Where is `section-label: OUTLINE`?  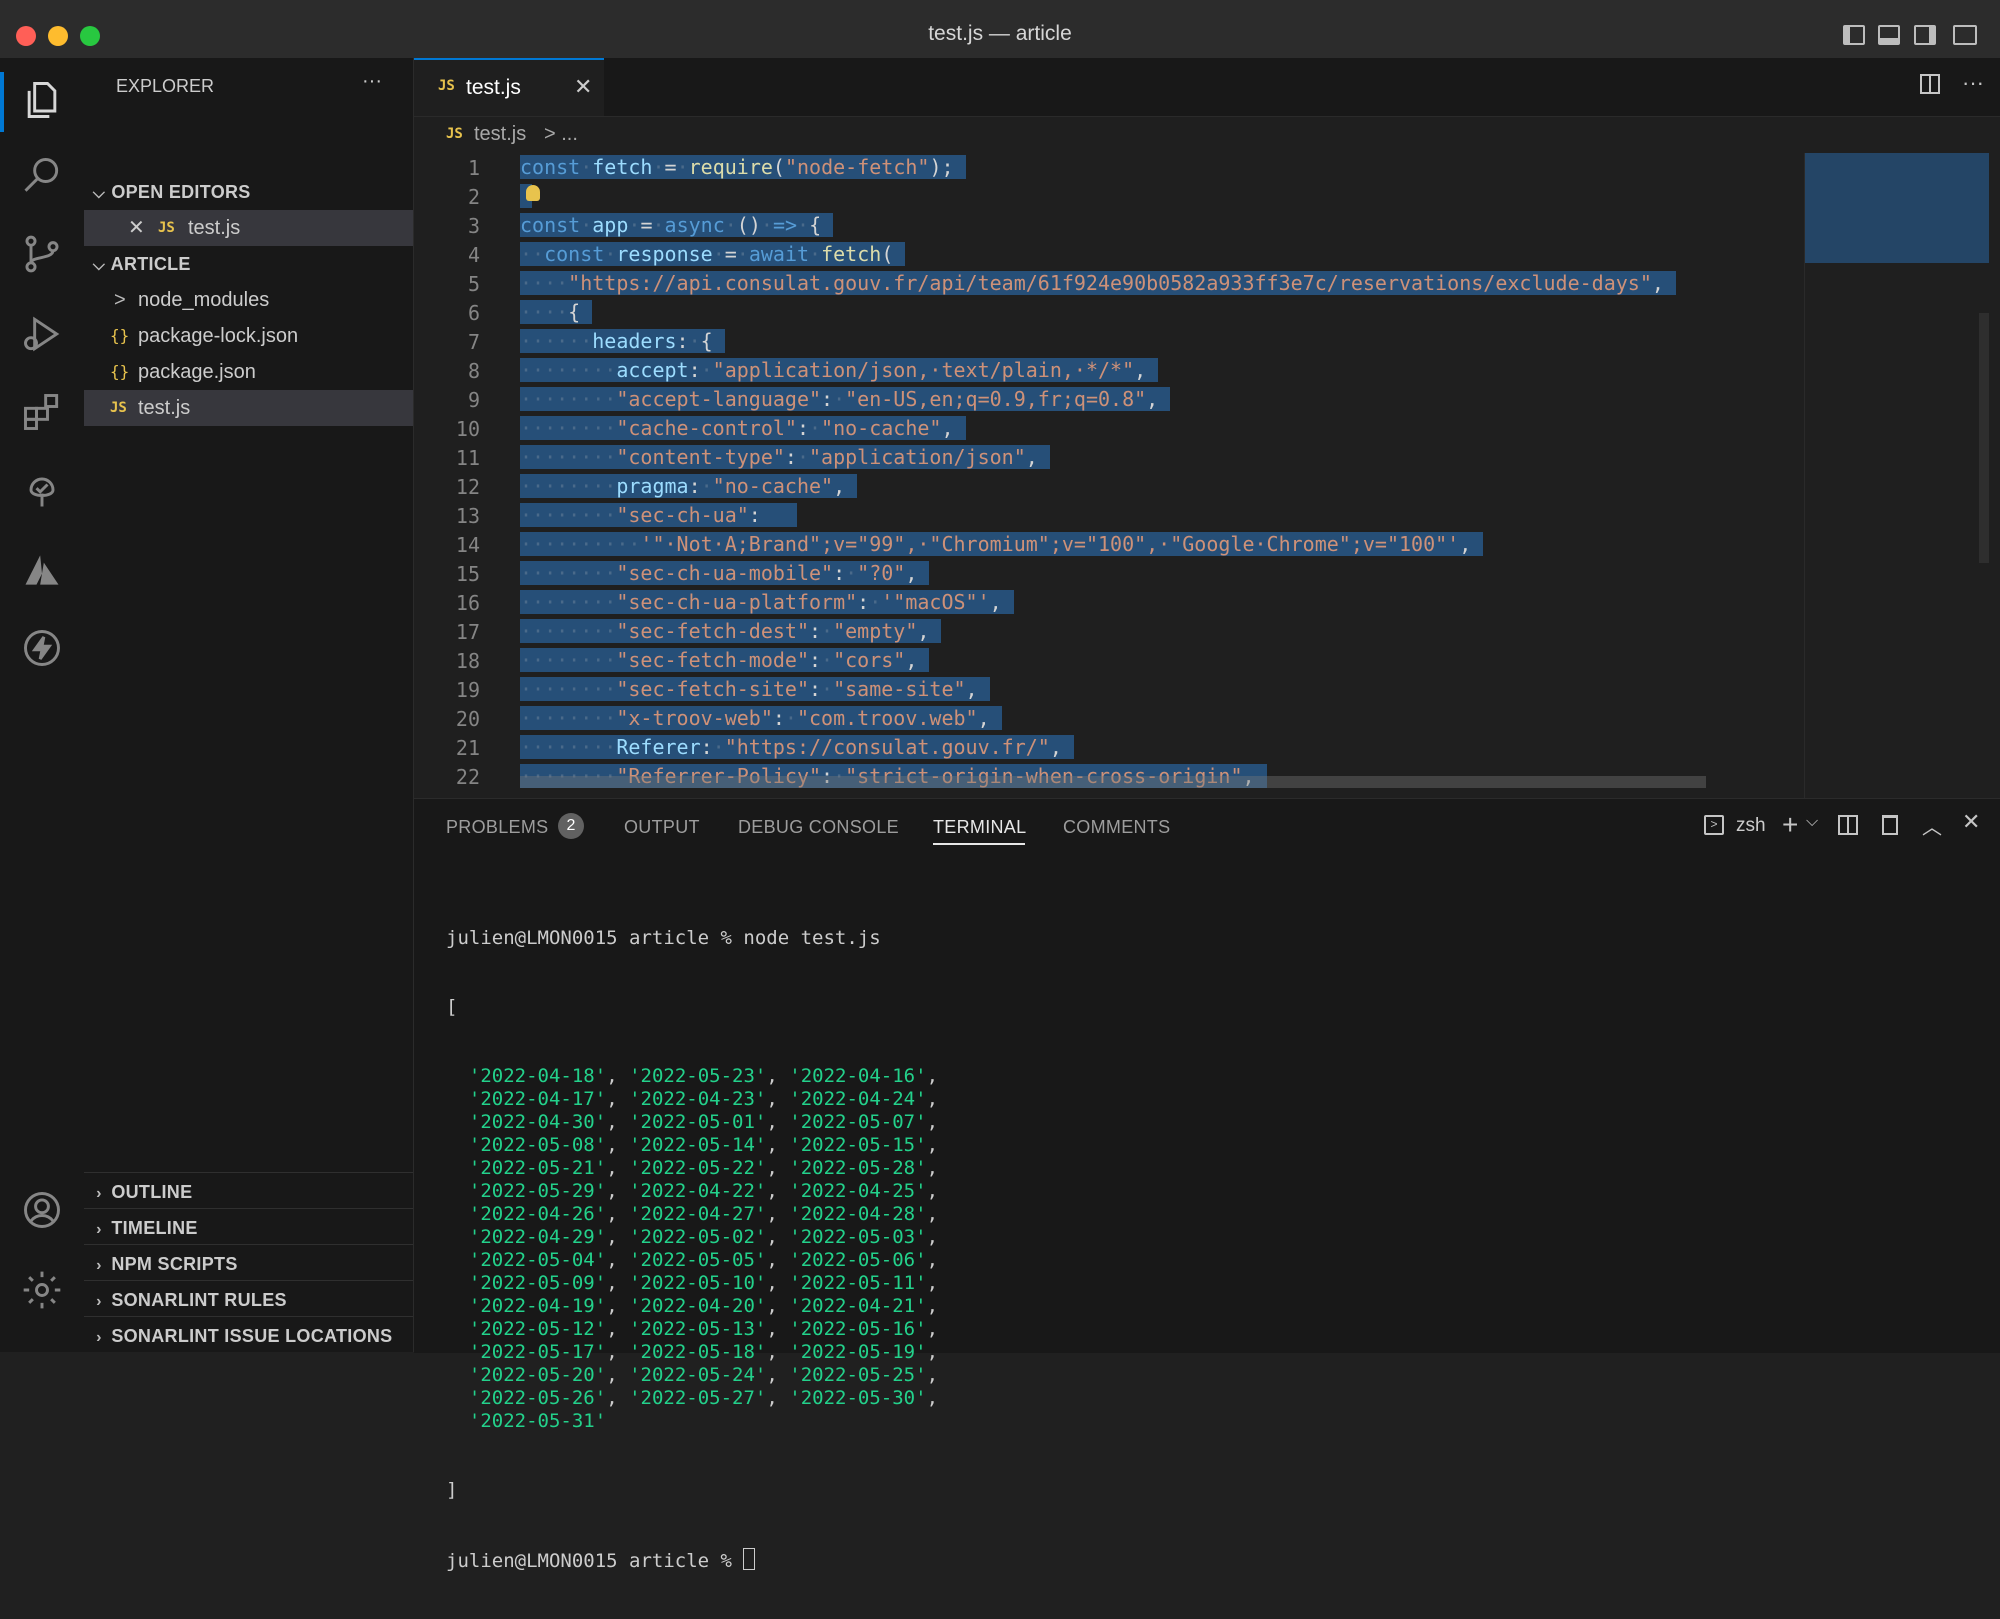
section-label: OUTLINE is located at coordinates (152, 1192).